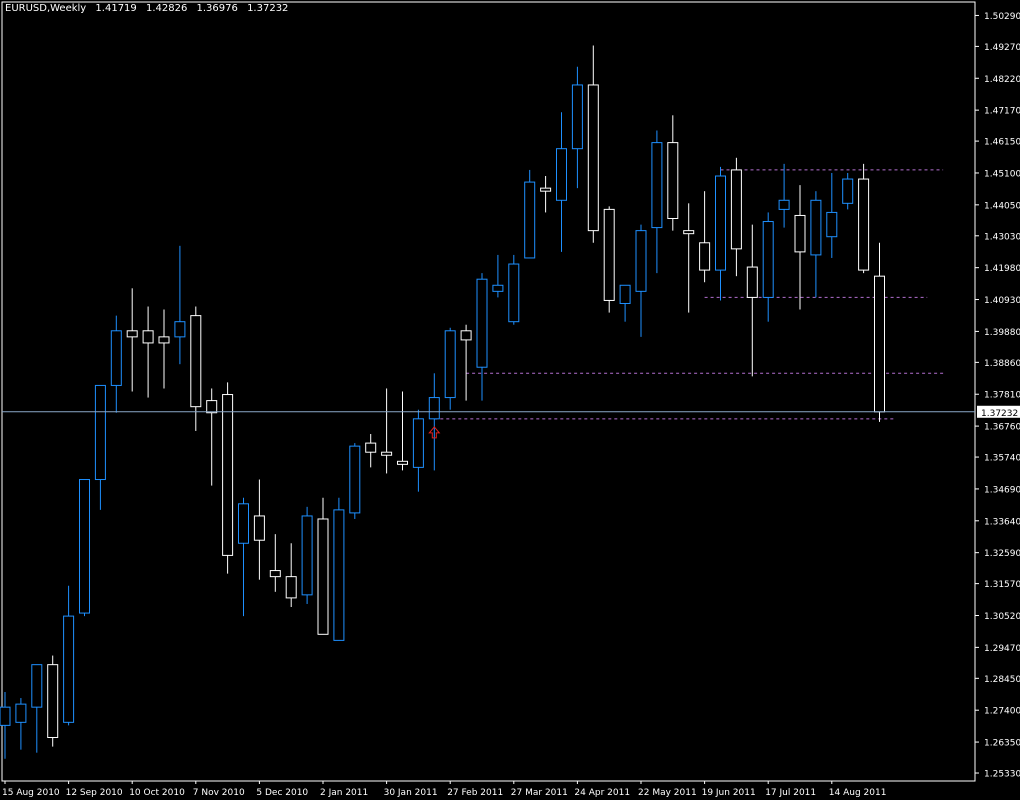 This screenshot has height=800, width=1020. I want to click on time-tick-label: 27 Mar 2011, so click(539, 793).